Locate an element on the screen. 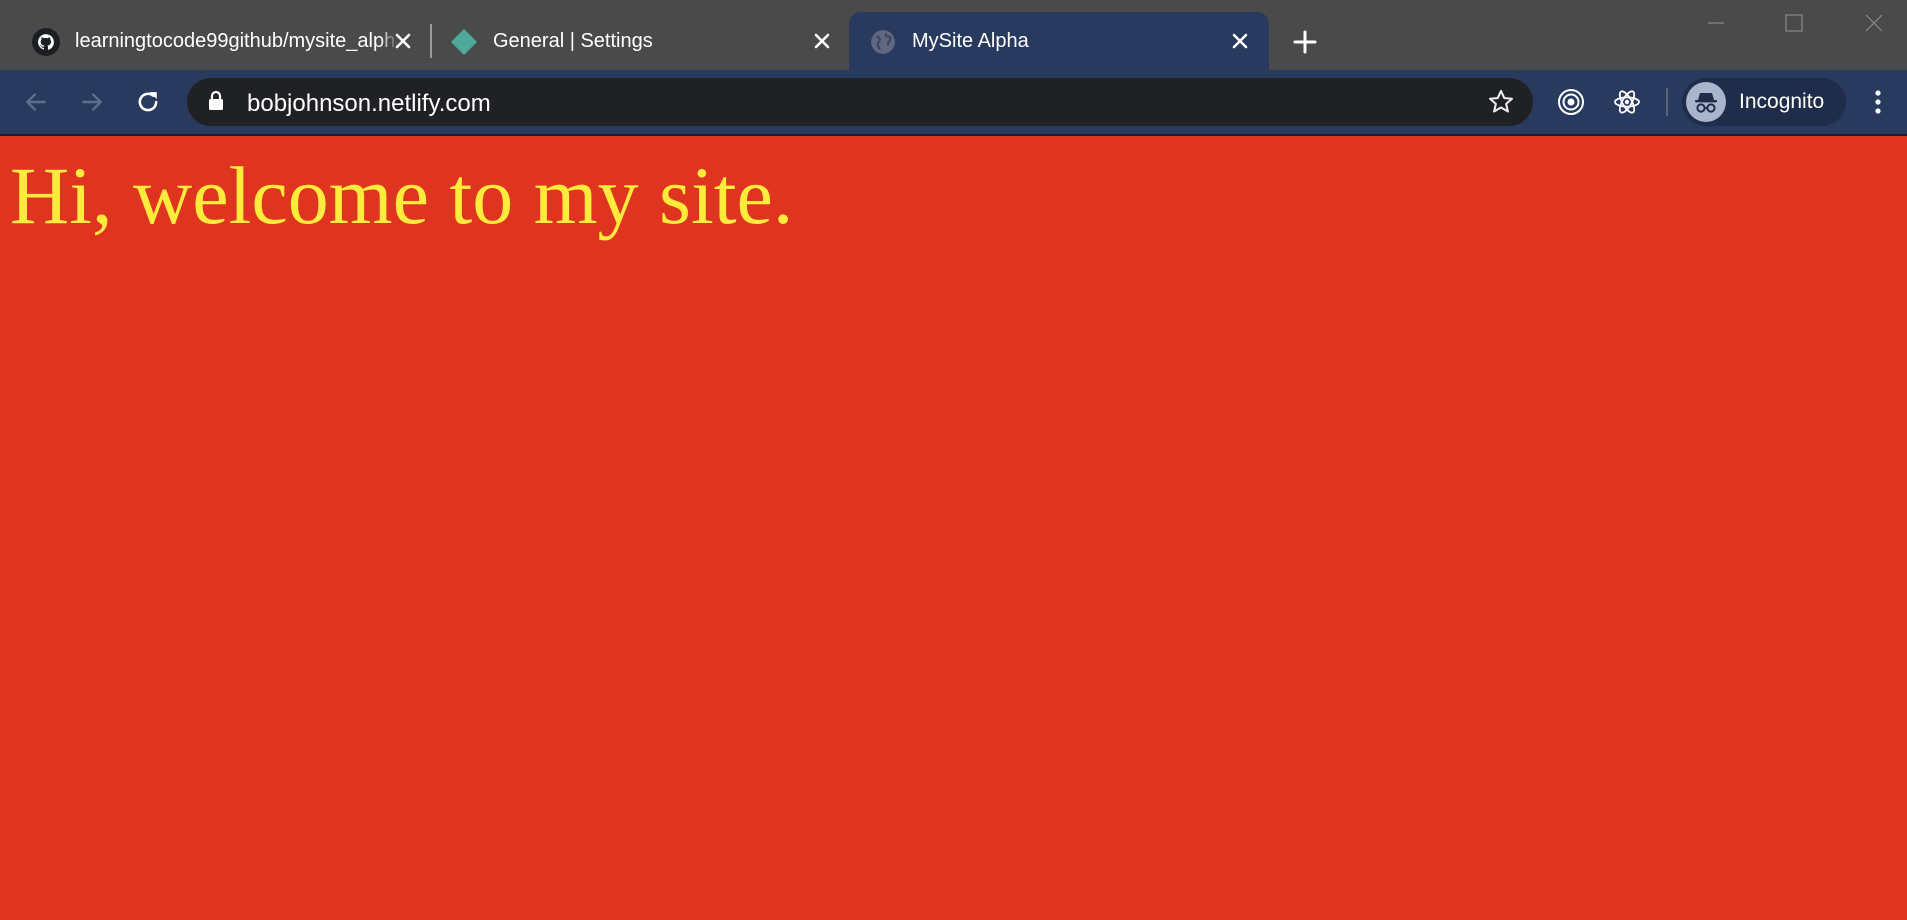 Image resolution: width=1907 pixels, height=920 pixels. menu-button is located at coordinates (1878, 102).